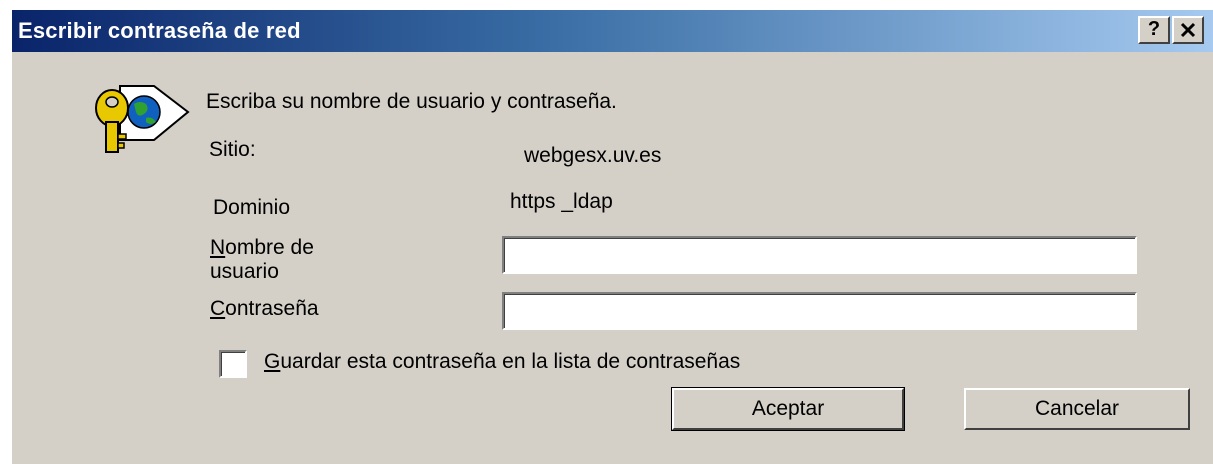 The image size is (1213, 464). What do you see at coordinates (252, 207) in the screenshot?
I see `domain-label: Dominio` at bounding box center [252, 207].